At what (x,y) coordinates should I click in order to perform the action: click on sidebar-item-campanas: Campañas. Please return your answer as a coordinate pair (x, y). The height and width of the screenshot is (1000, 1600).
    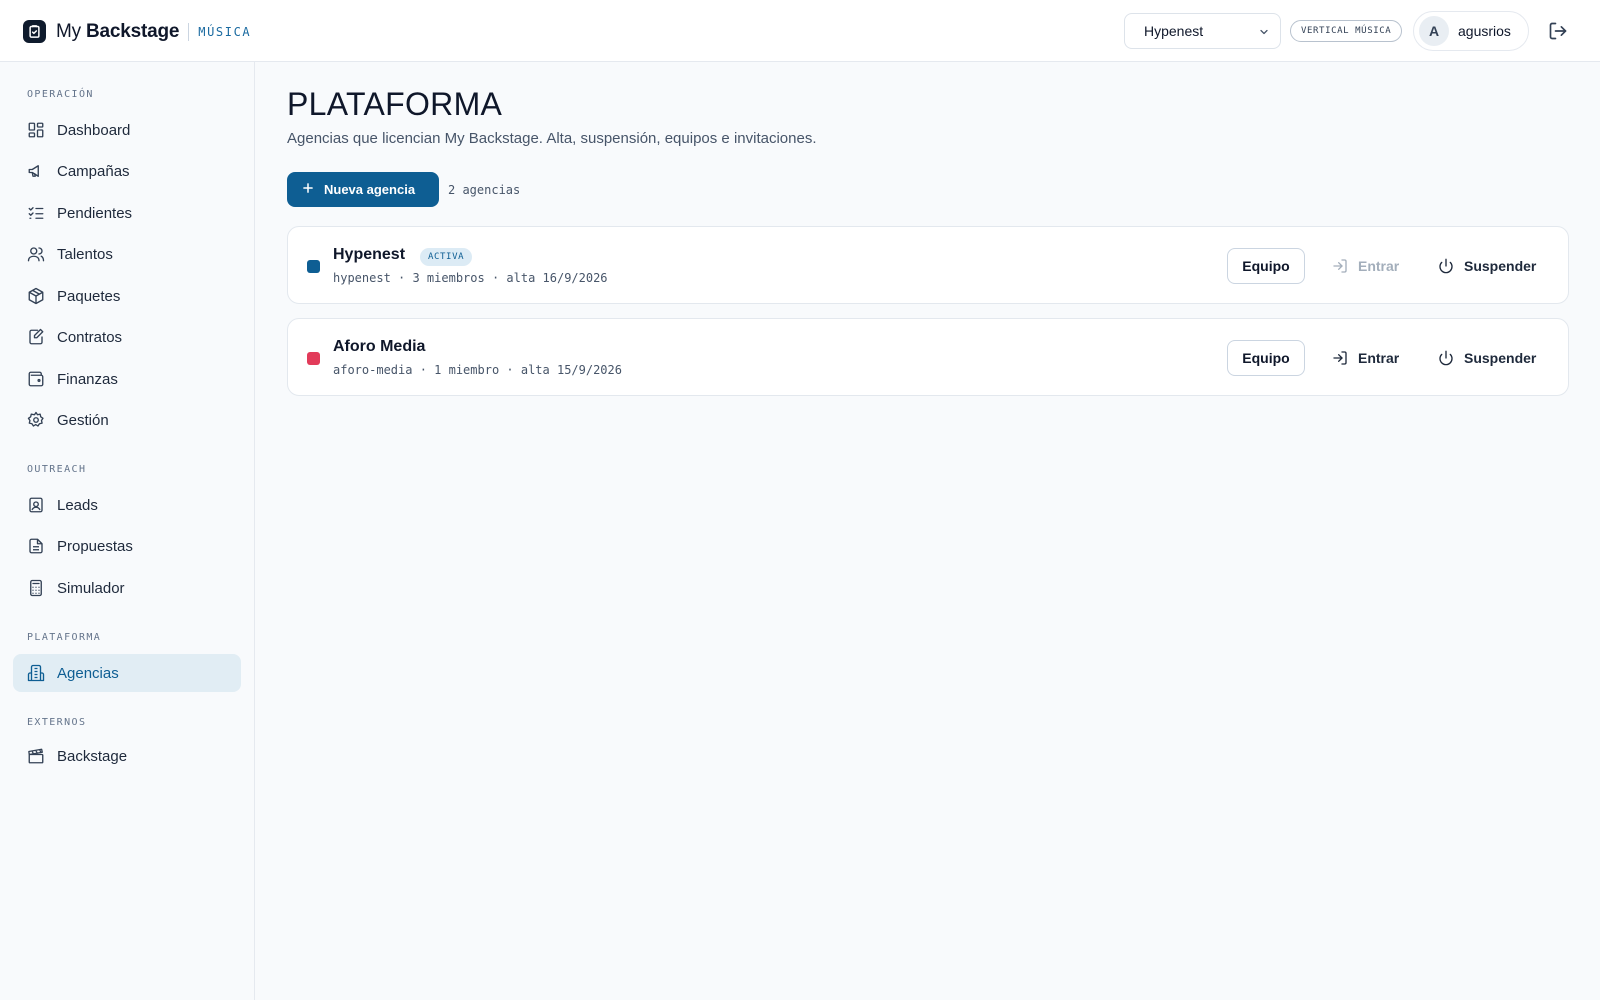
    Looking at the image, I should click on (127, 171).